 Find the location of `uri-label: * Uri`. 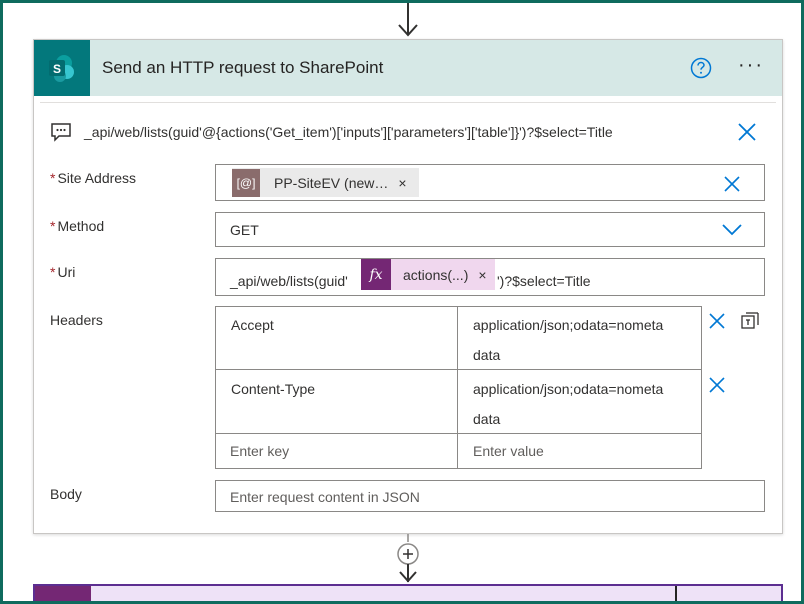

uri-label: * Uri is located at coordinates (63, 272).